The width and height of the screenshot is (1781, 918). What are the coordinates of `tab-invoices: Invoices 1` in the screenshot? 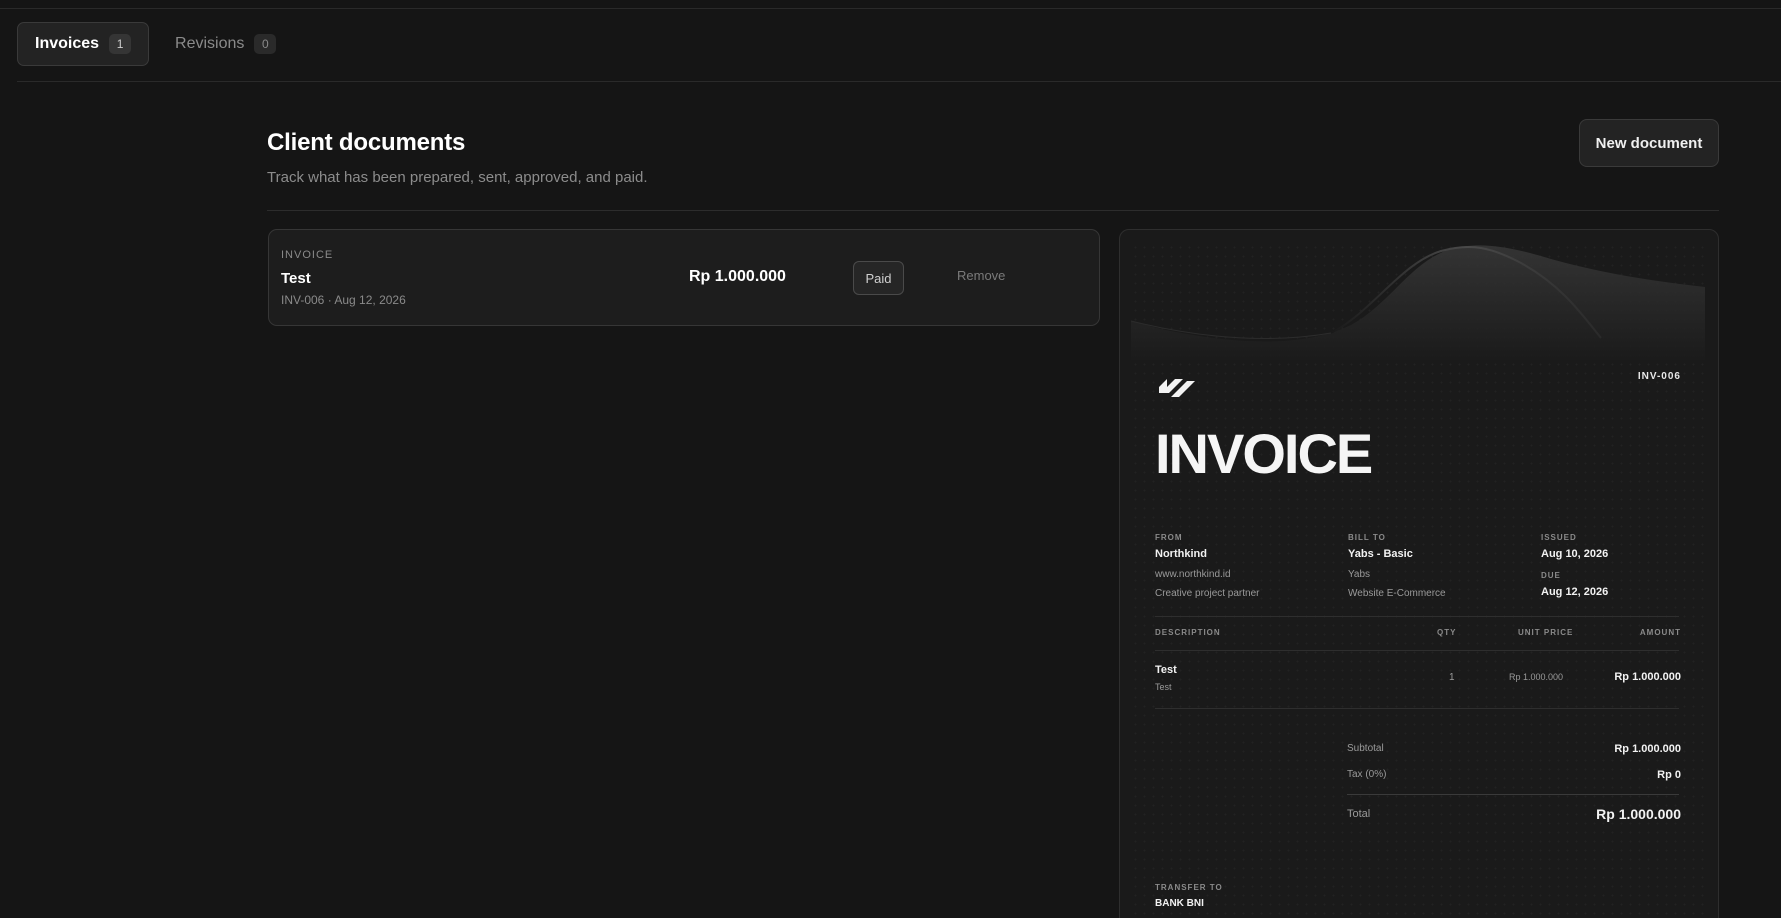 It's located at (83, 44).